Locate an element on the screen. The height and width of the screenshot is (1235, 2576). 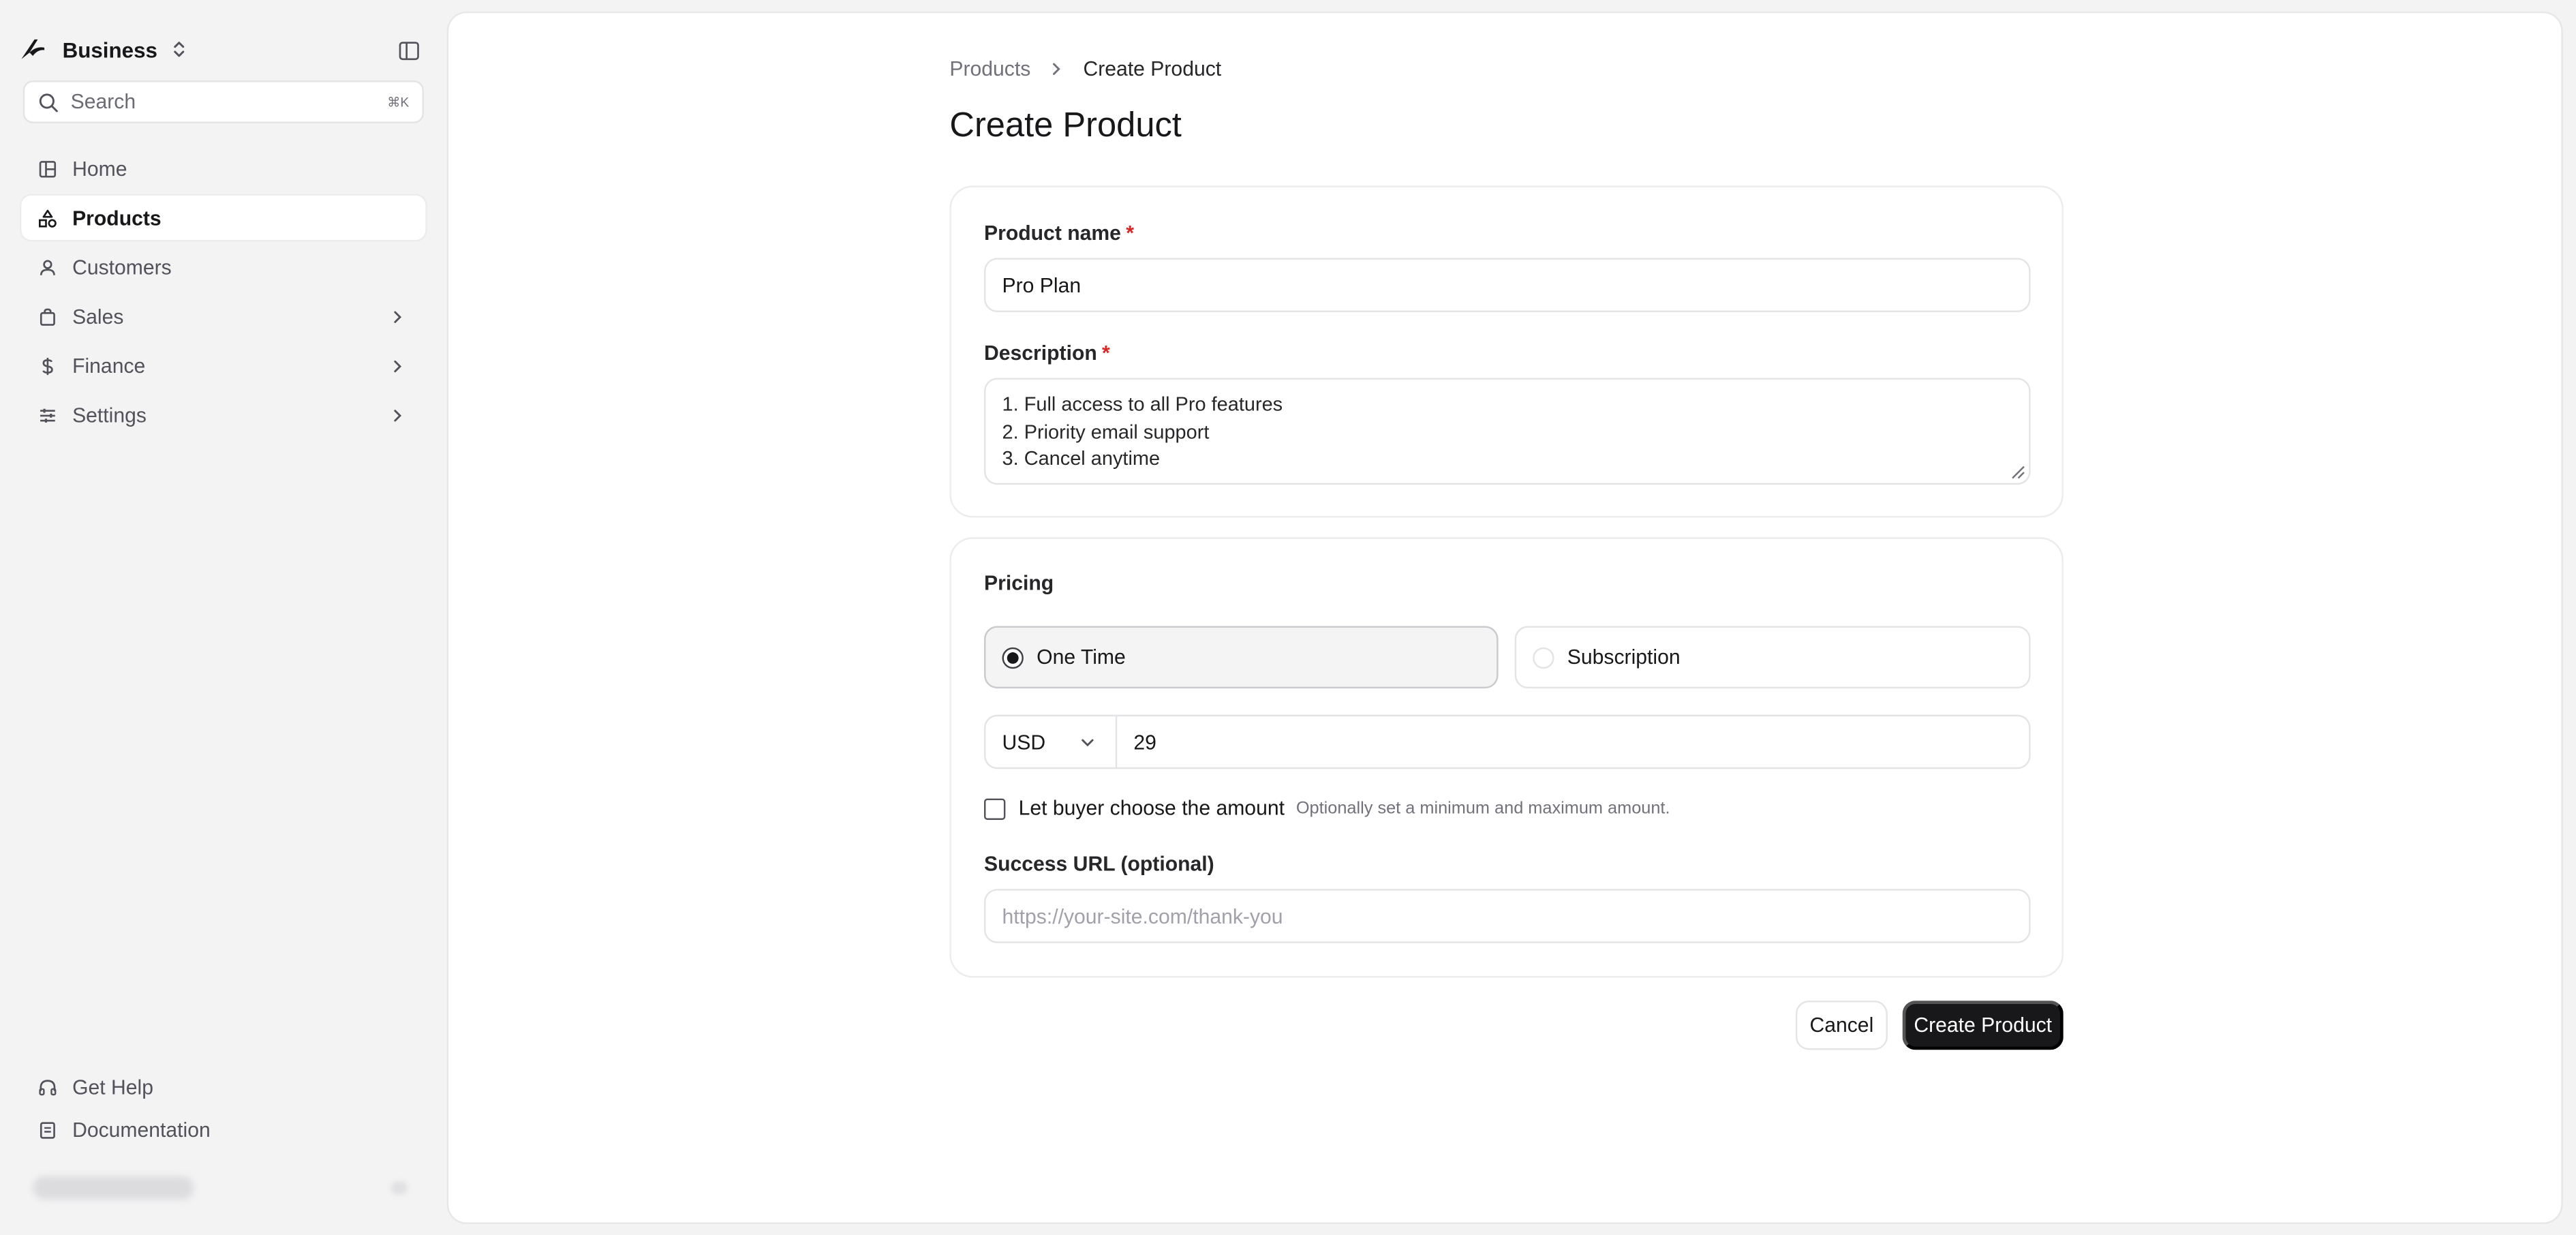
sidebar-item-sales: Sales is located at coordinates (223, 316).